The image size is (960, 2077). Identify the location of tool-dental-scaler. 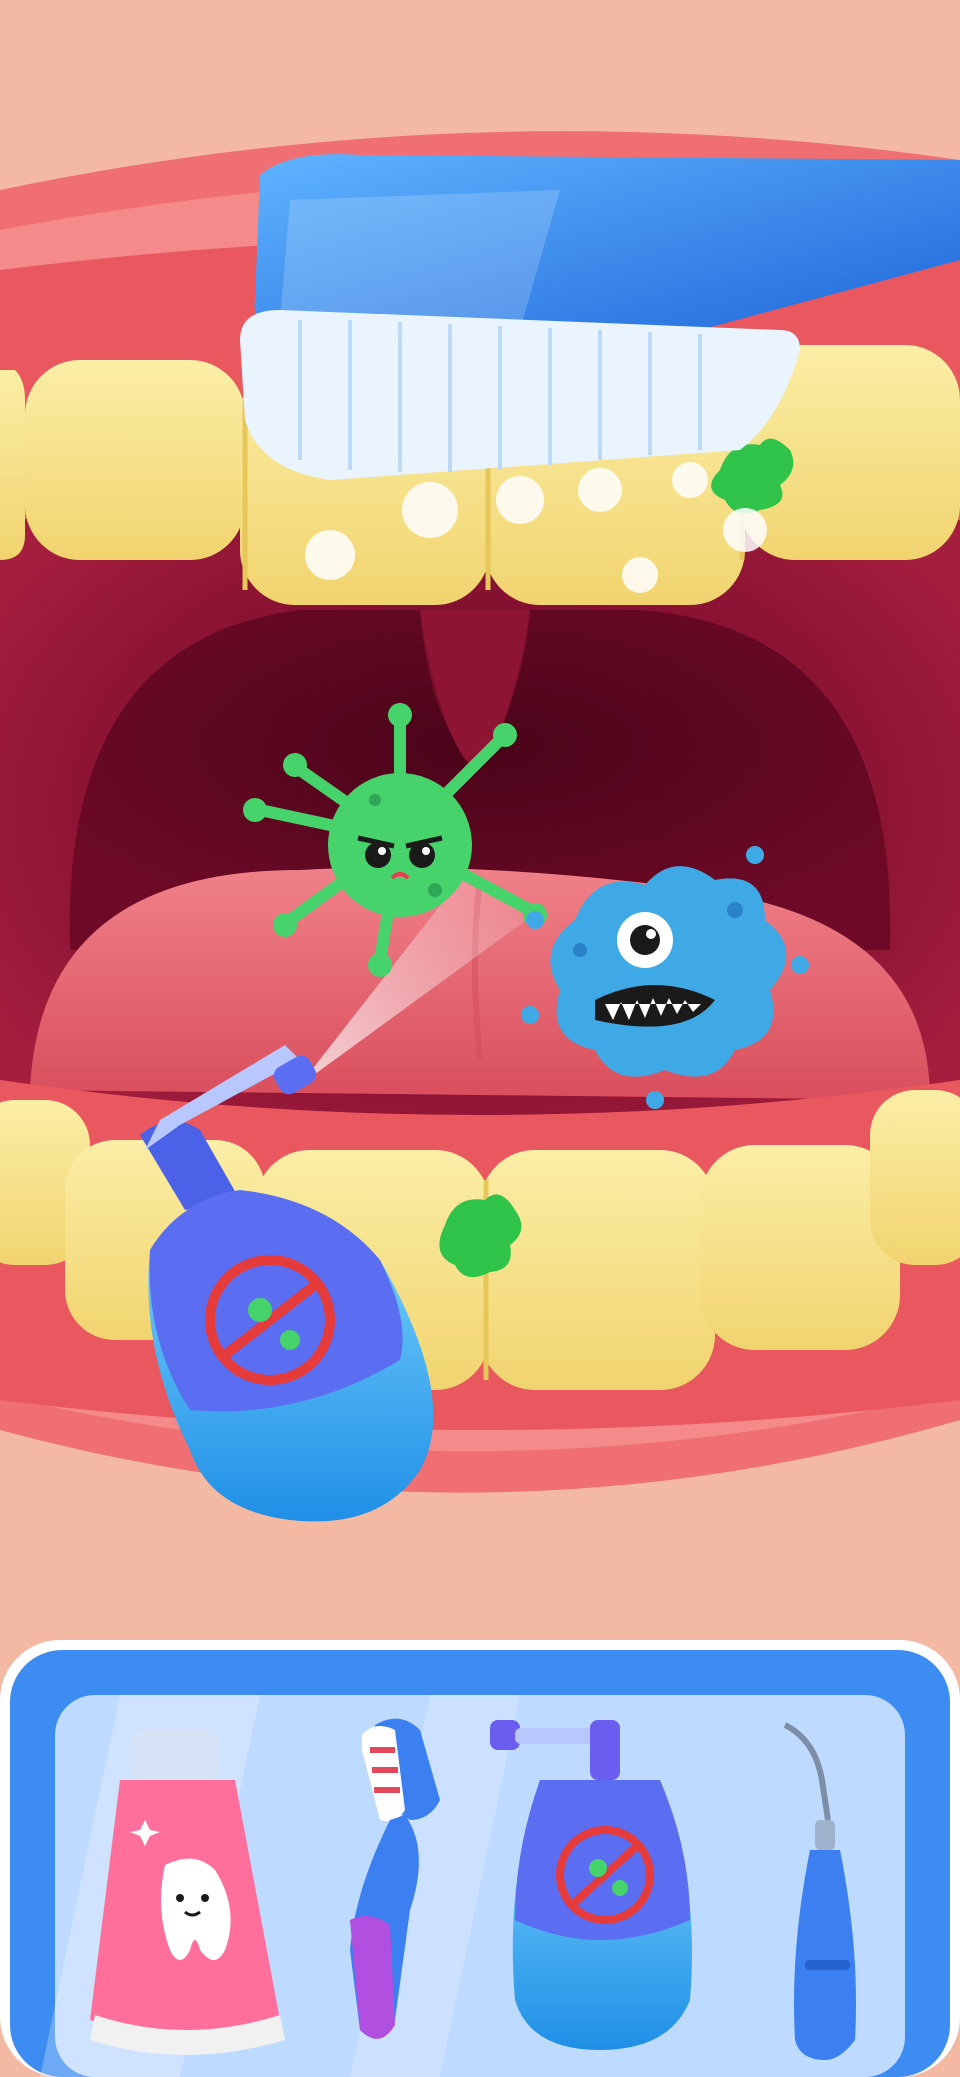
(820, 1888).